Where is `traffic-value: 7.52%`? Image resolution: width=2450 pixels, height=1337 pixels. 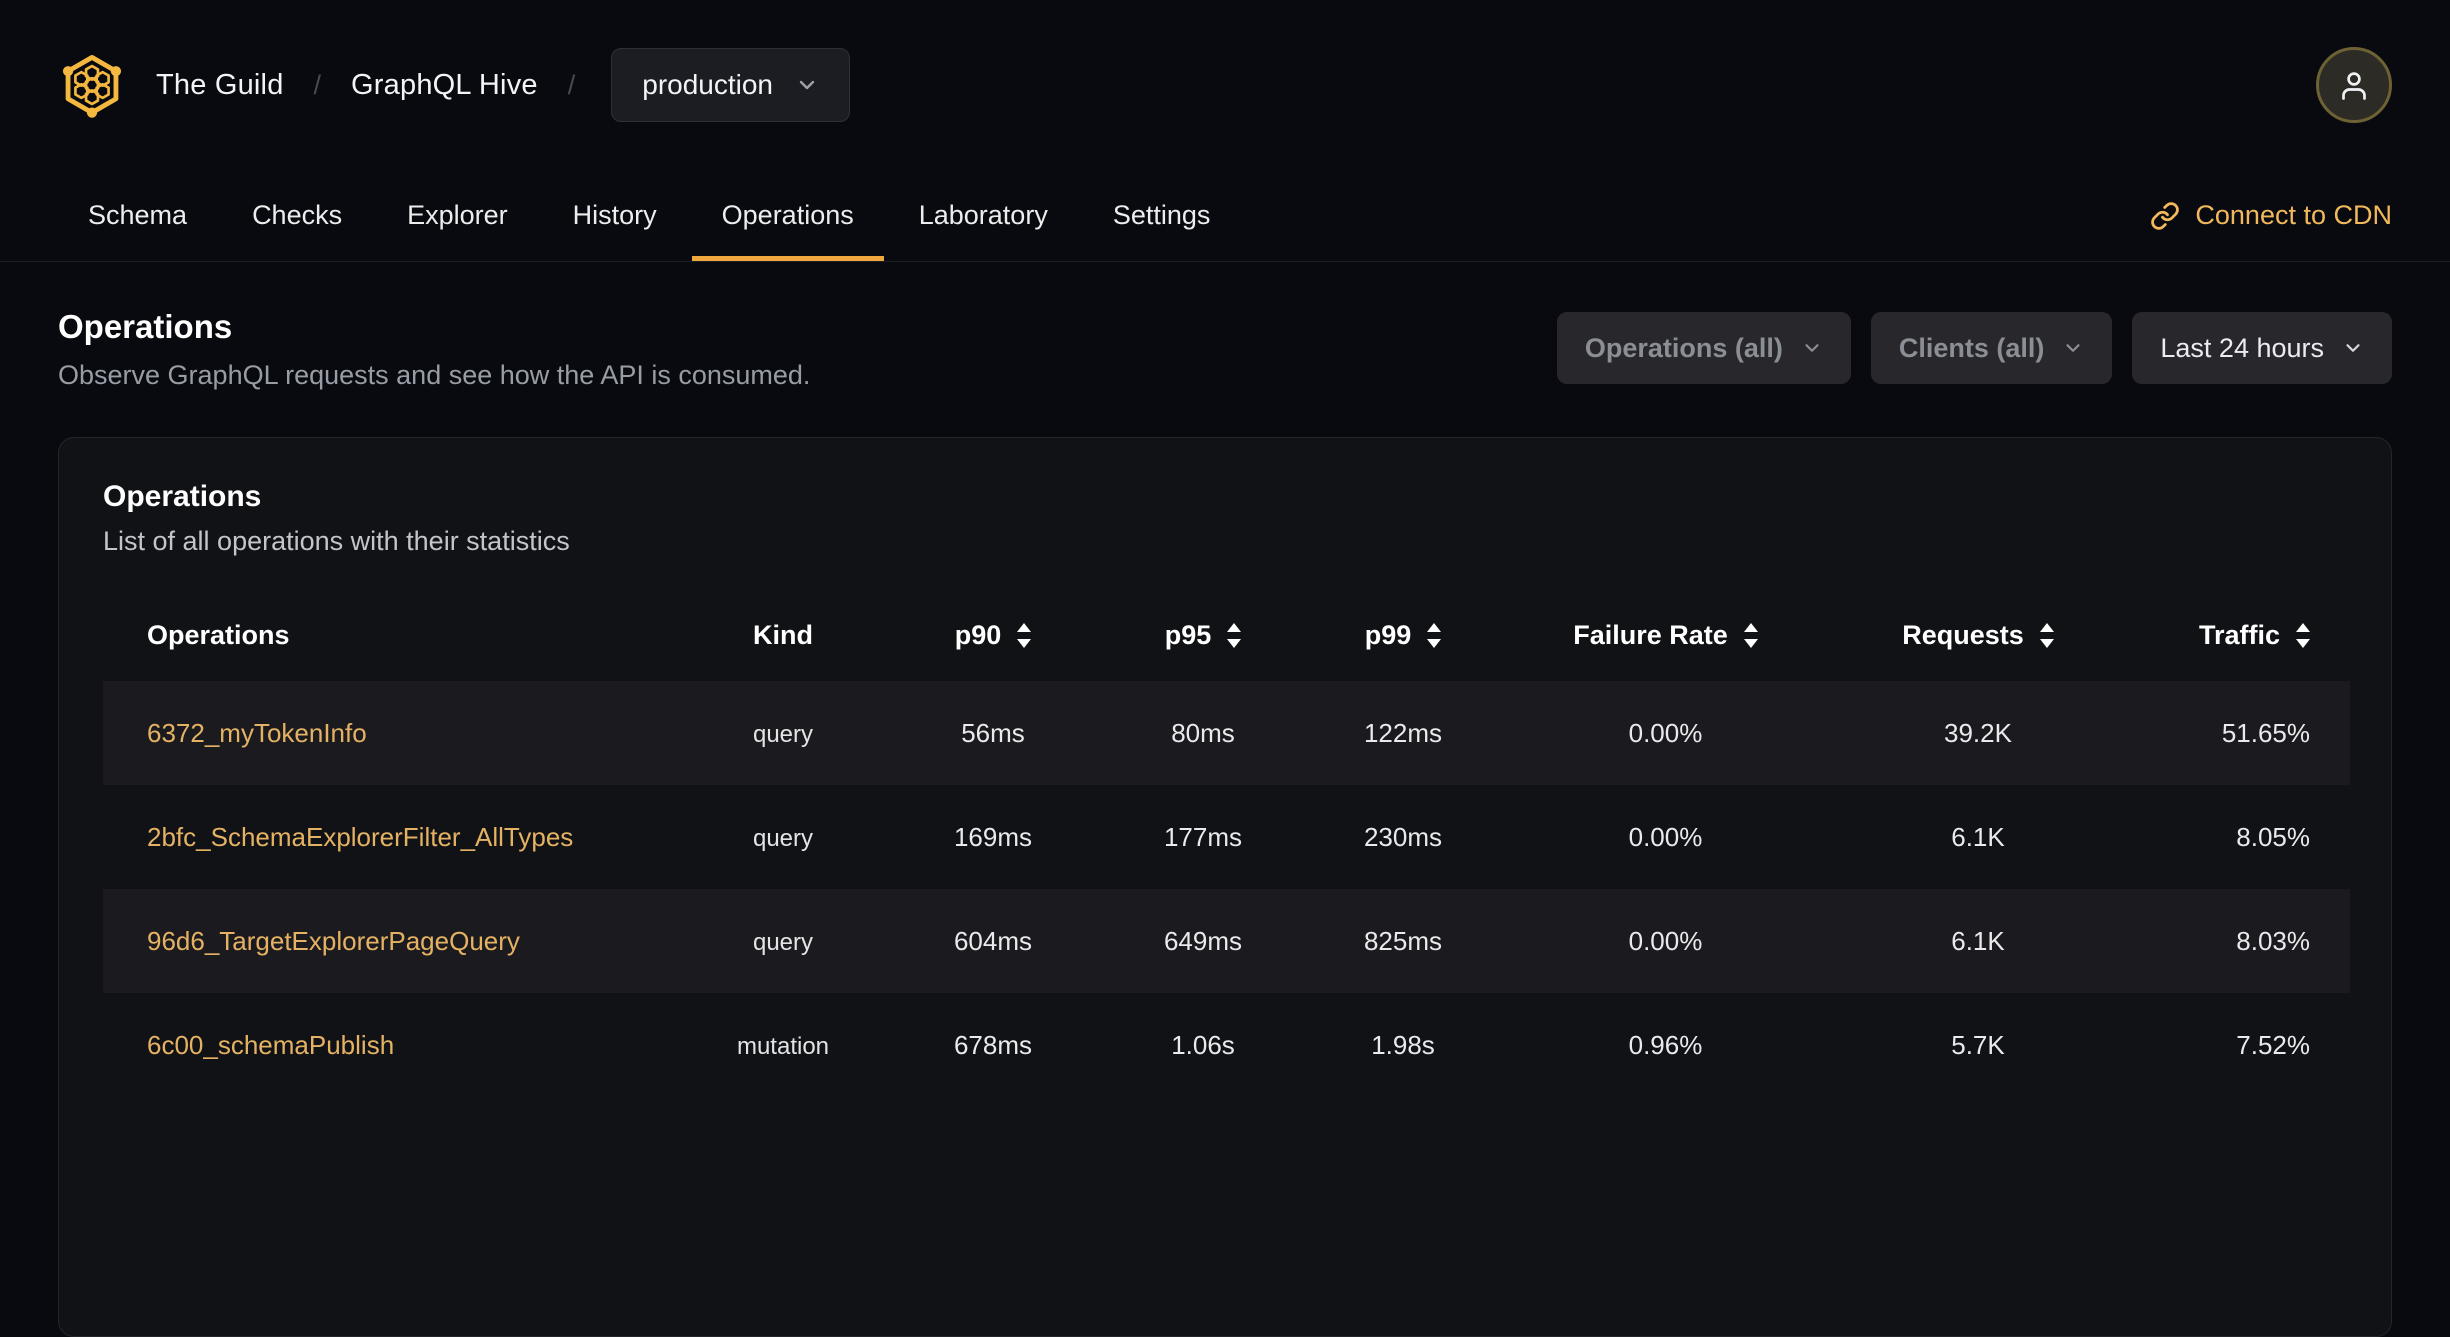 traffic-value: 7.52% is located at coordinates (2273, 1044).